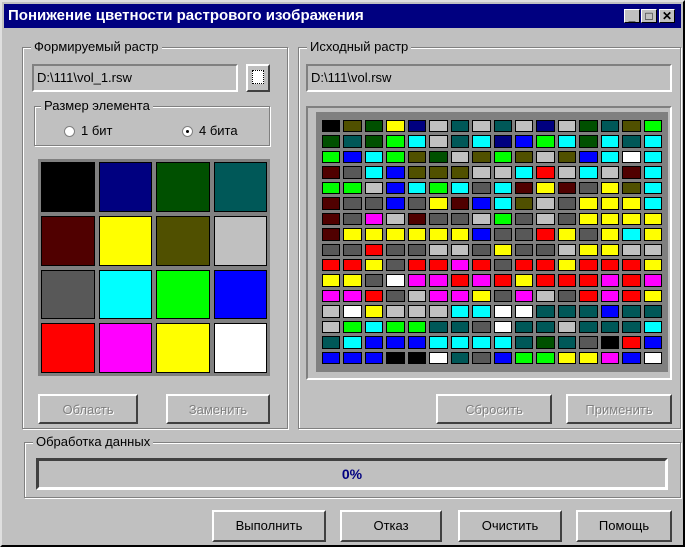 This screenshot has height=547, width=685. I want to click on replace-button: Заменить, so click(218, 409).